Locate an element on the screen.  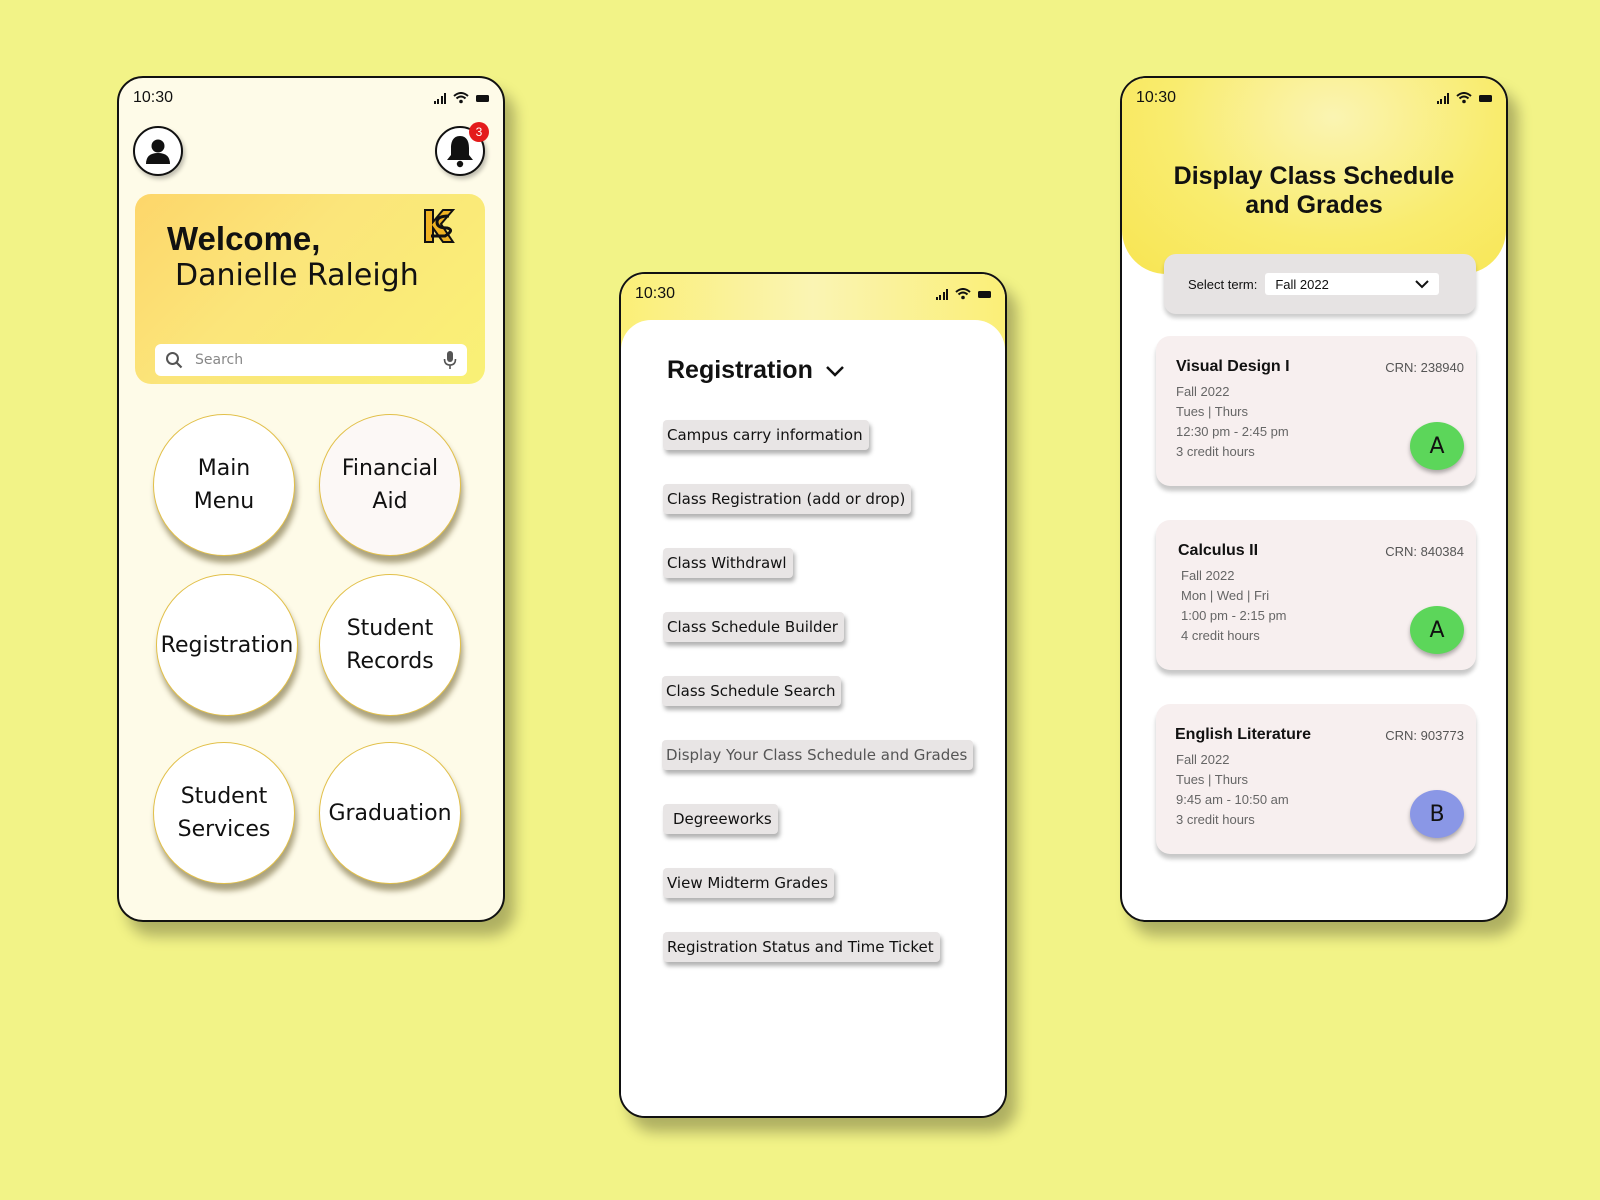
reg-item-status-time-ticket: Registration Status and Time Ticket is located at coordinates (801, 947).